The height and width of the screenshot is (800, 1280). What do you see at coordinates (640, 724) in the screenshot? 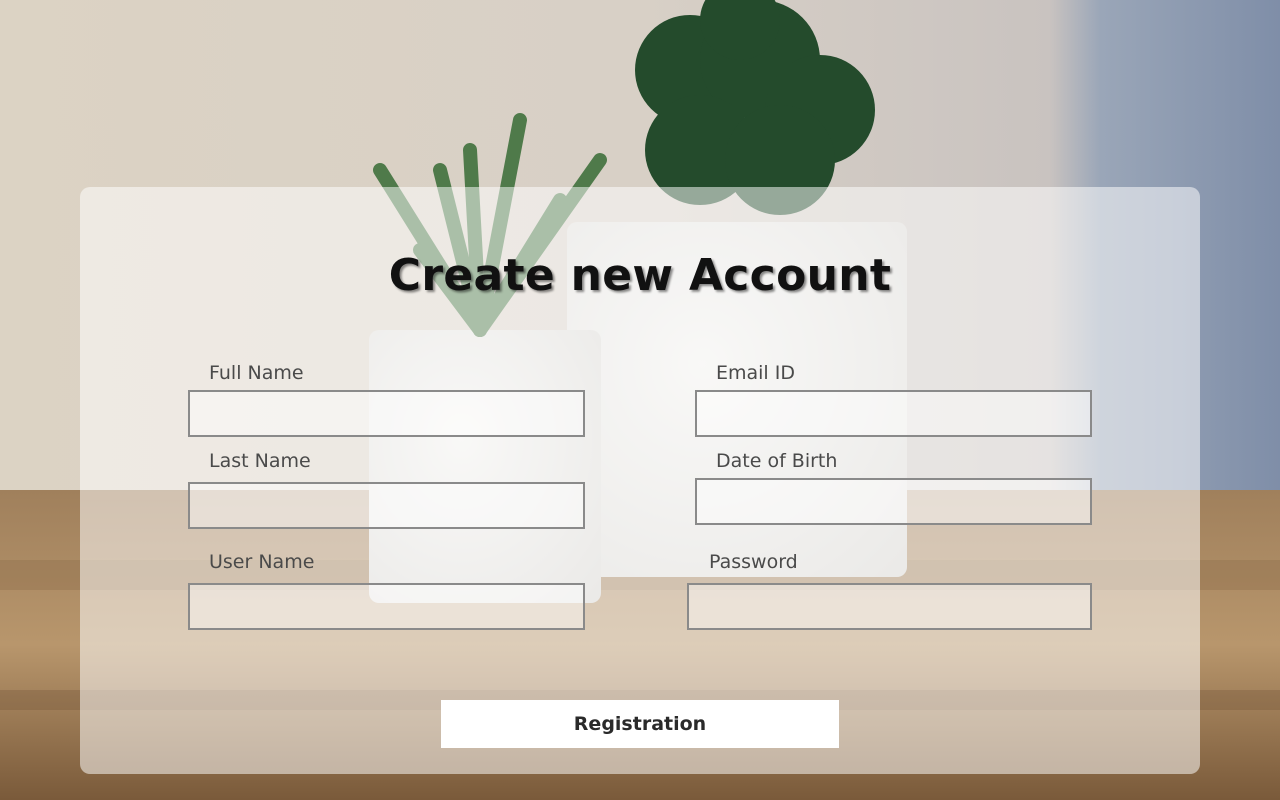
I see `registration-button: Registration` at bounding box center [640, 724].